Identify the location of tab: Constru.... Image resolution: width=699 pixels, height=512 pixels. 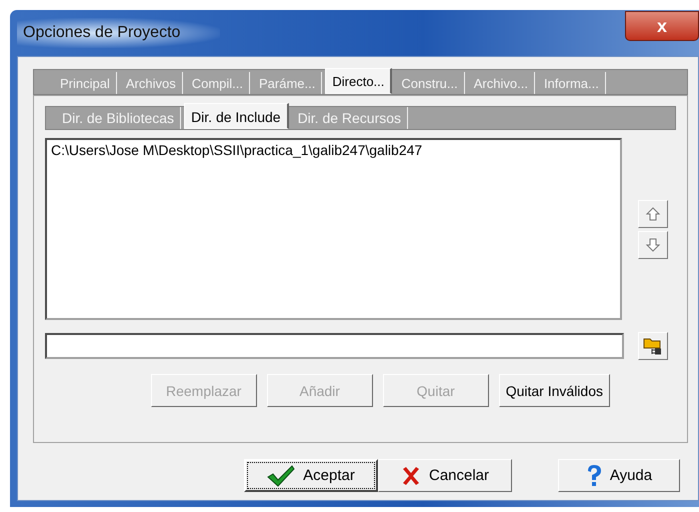
(430, 83).